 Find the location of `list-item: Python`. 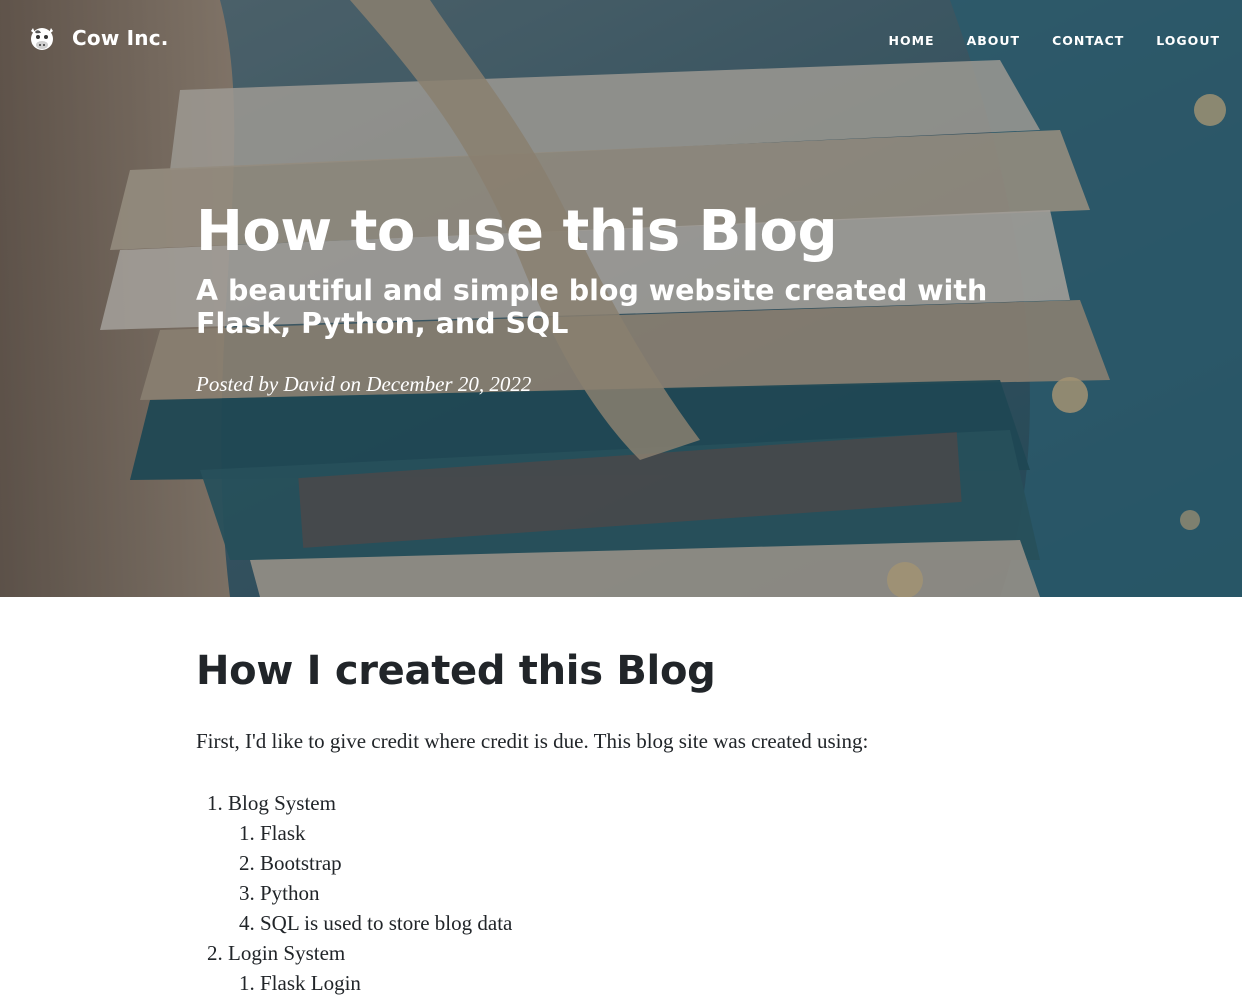

list-item: Python is located at coordinates (653, 893).